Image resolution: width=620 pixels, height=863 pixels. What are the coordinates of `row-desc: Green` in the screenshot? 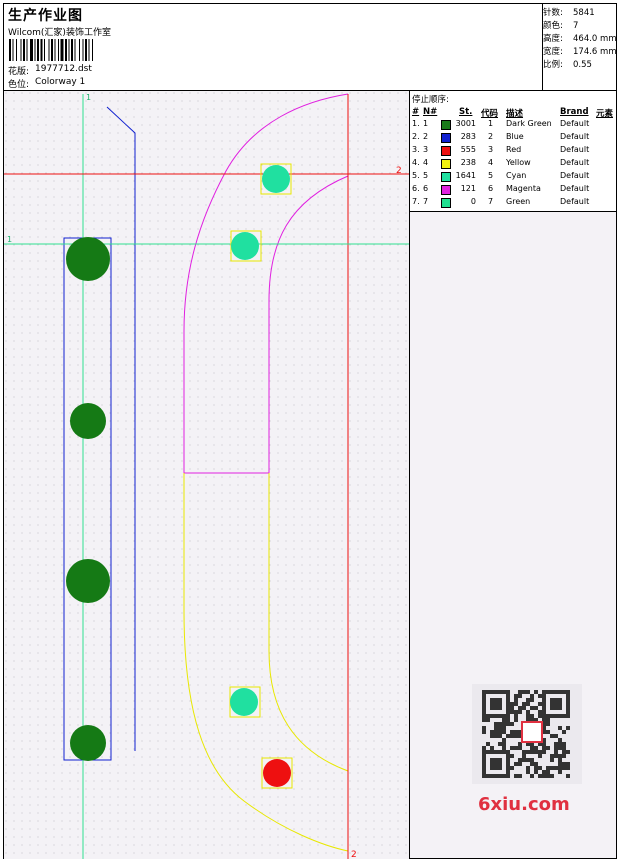 It's located at (518, 201).